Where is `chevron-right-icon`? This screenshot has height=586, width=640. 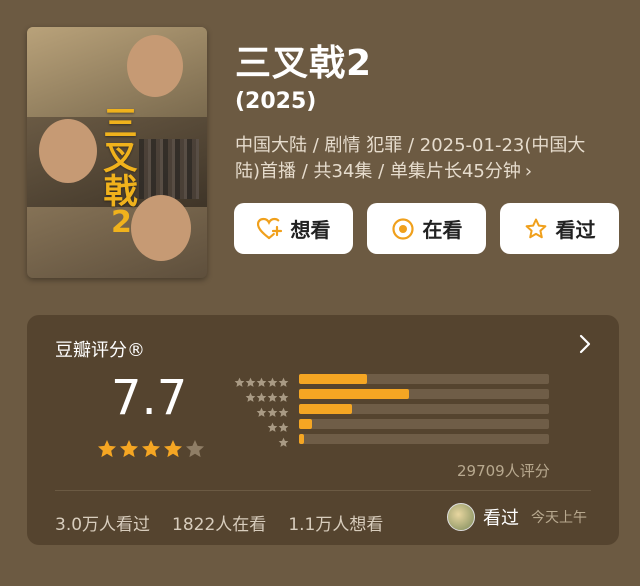
chevron-right-icon is located at coordinates (585, 344).